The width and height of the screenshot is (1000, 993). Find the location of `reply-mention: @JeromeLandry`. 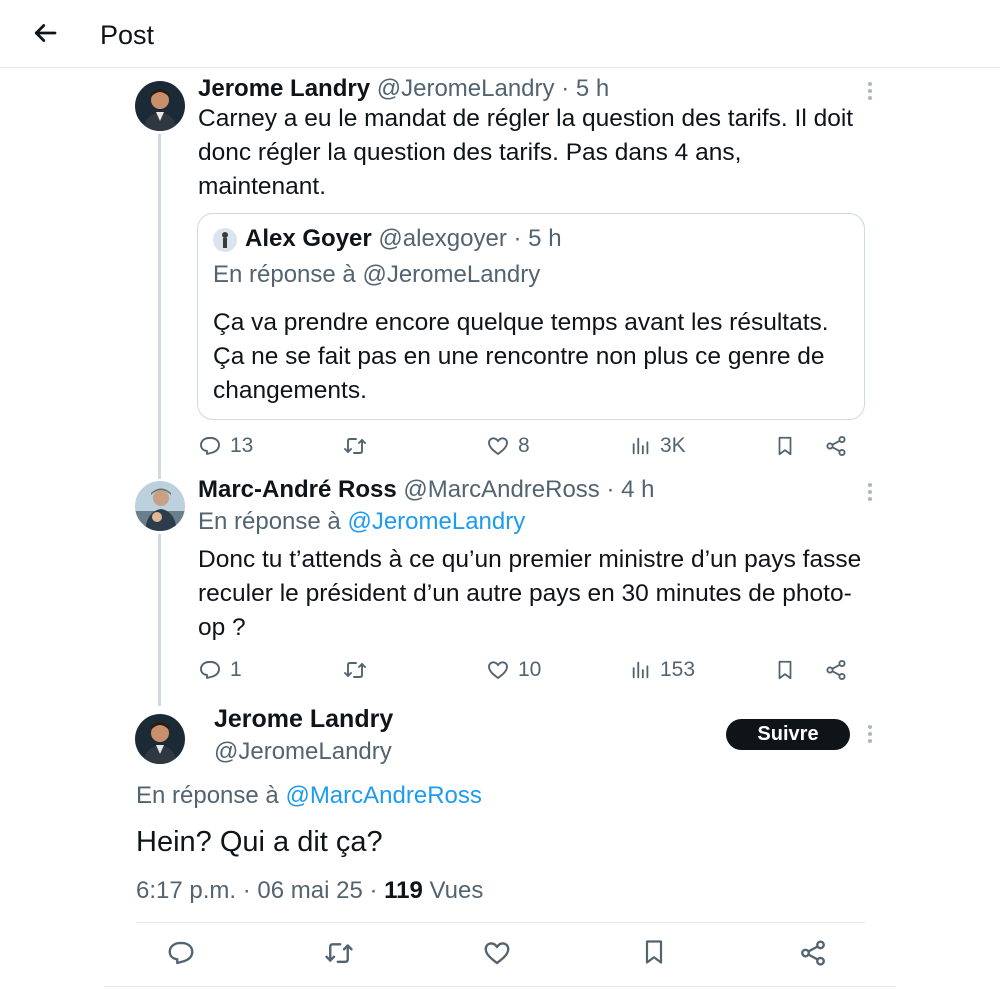

reply-mention: @JeromeLandry is located at coordinates (451, 274).